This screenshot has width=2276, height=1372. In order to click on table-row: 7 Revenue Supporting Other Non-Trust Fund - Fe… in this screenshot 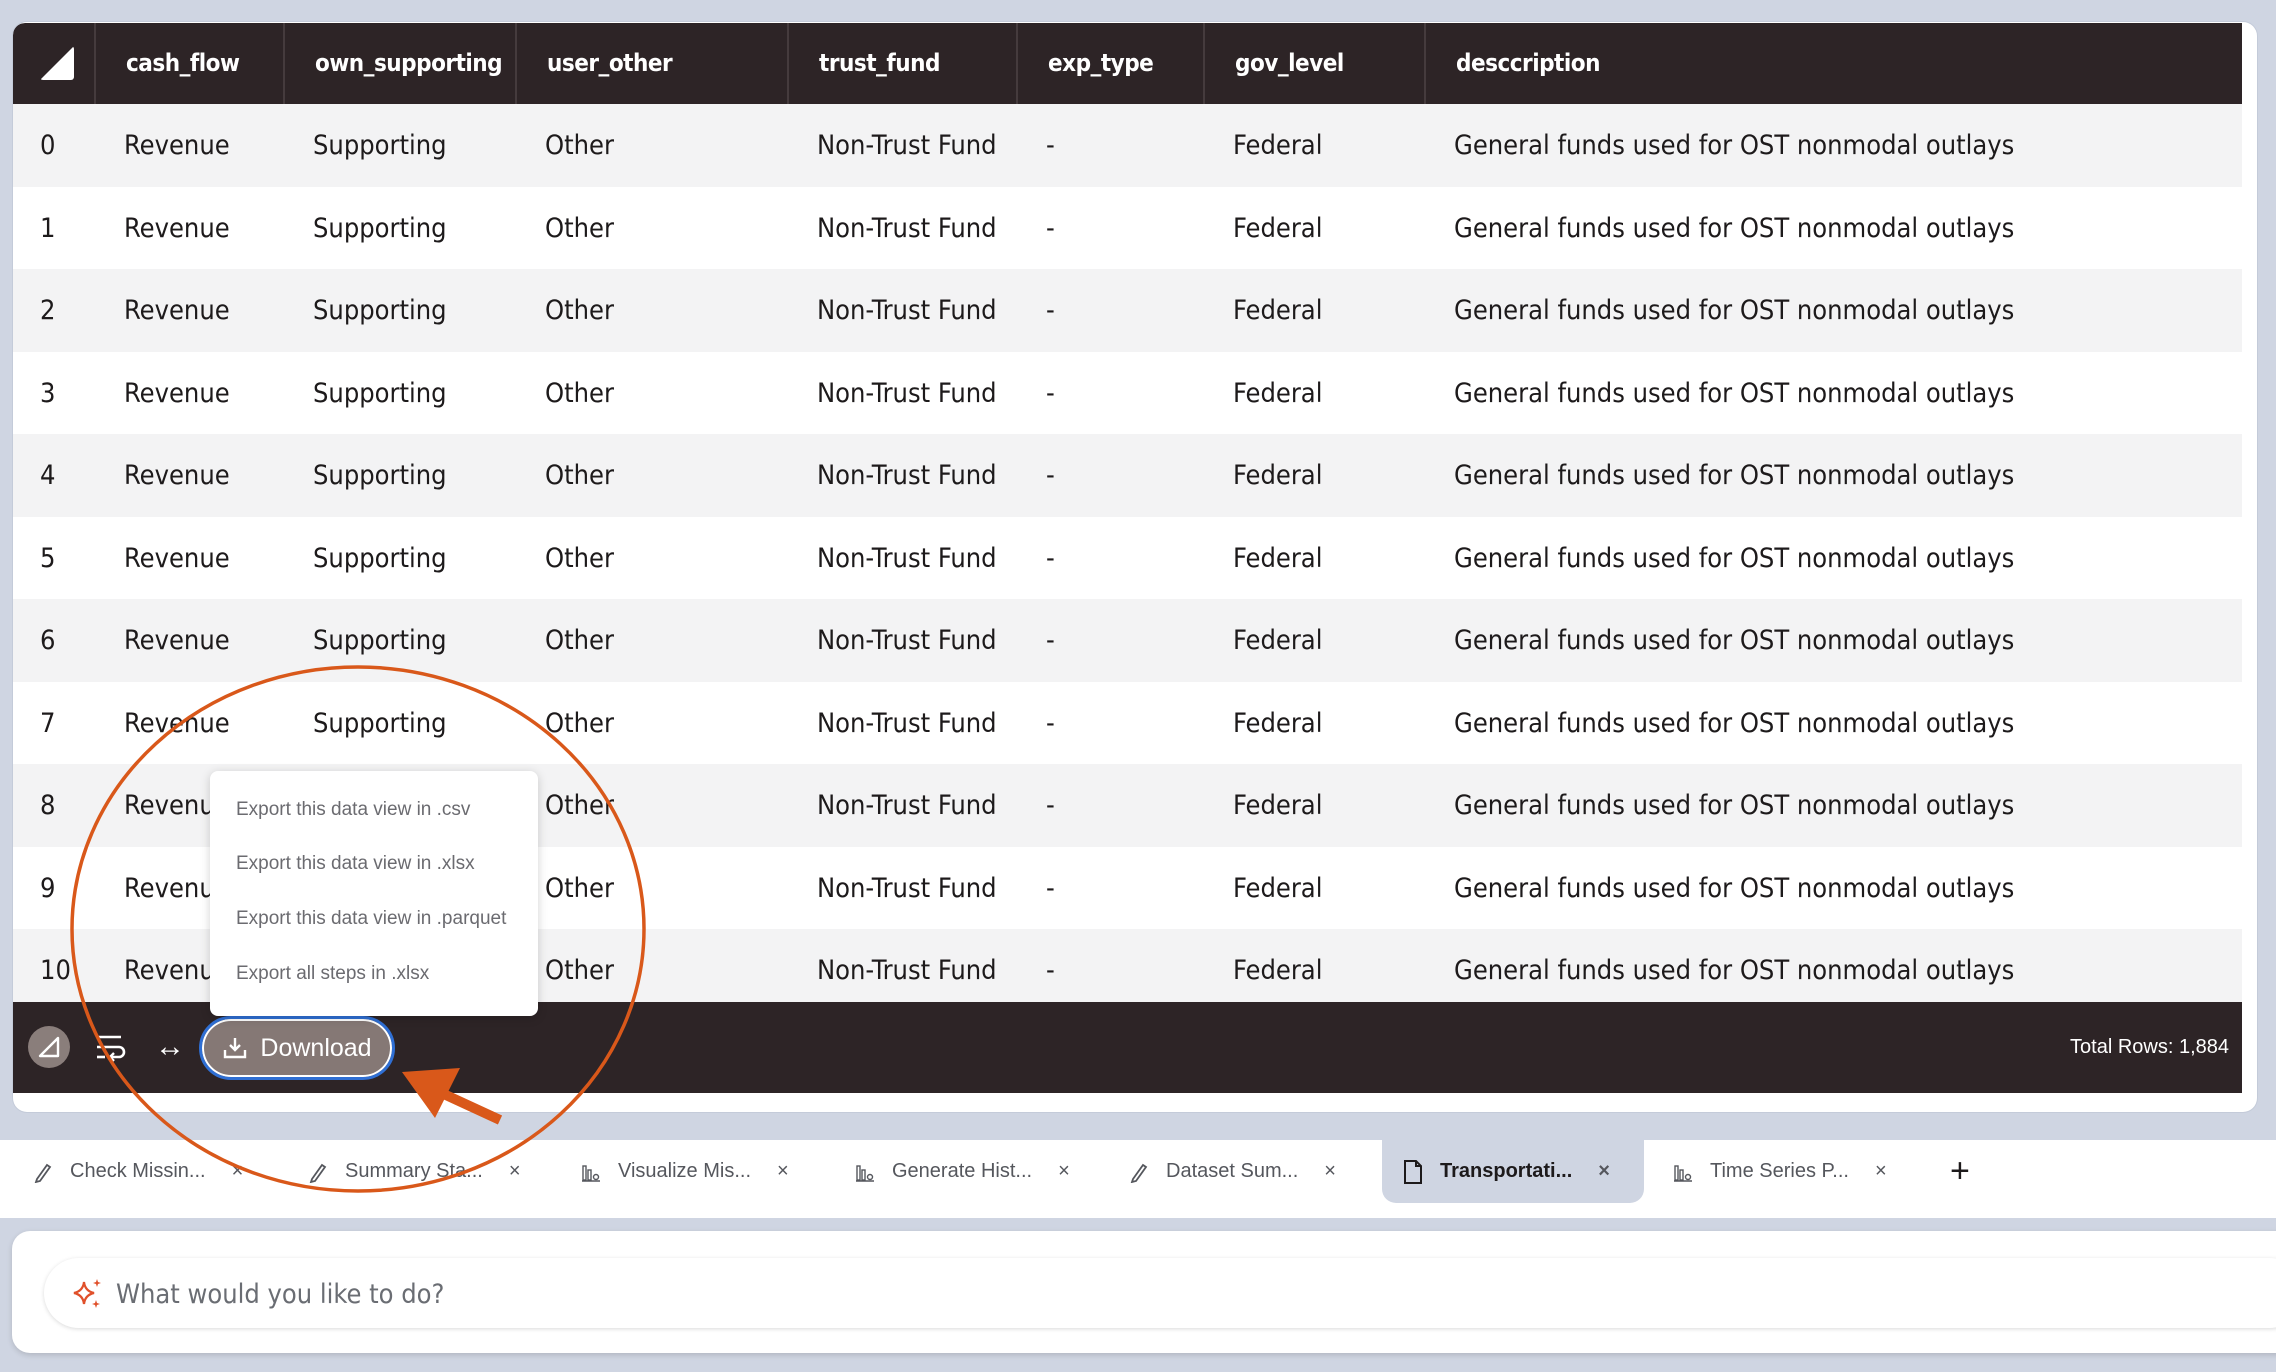, I will do `click(1127, 723)`.